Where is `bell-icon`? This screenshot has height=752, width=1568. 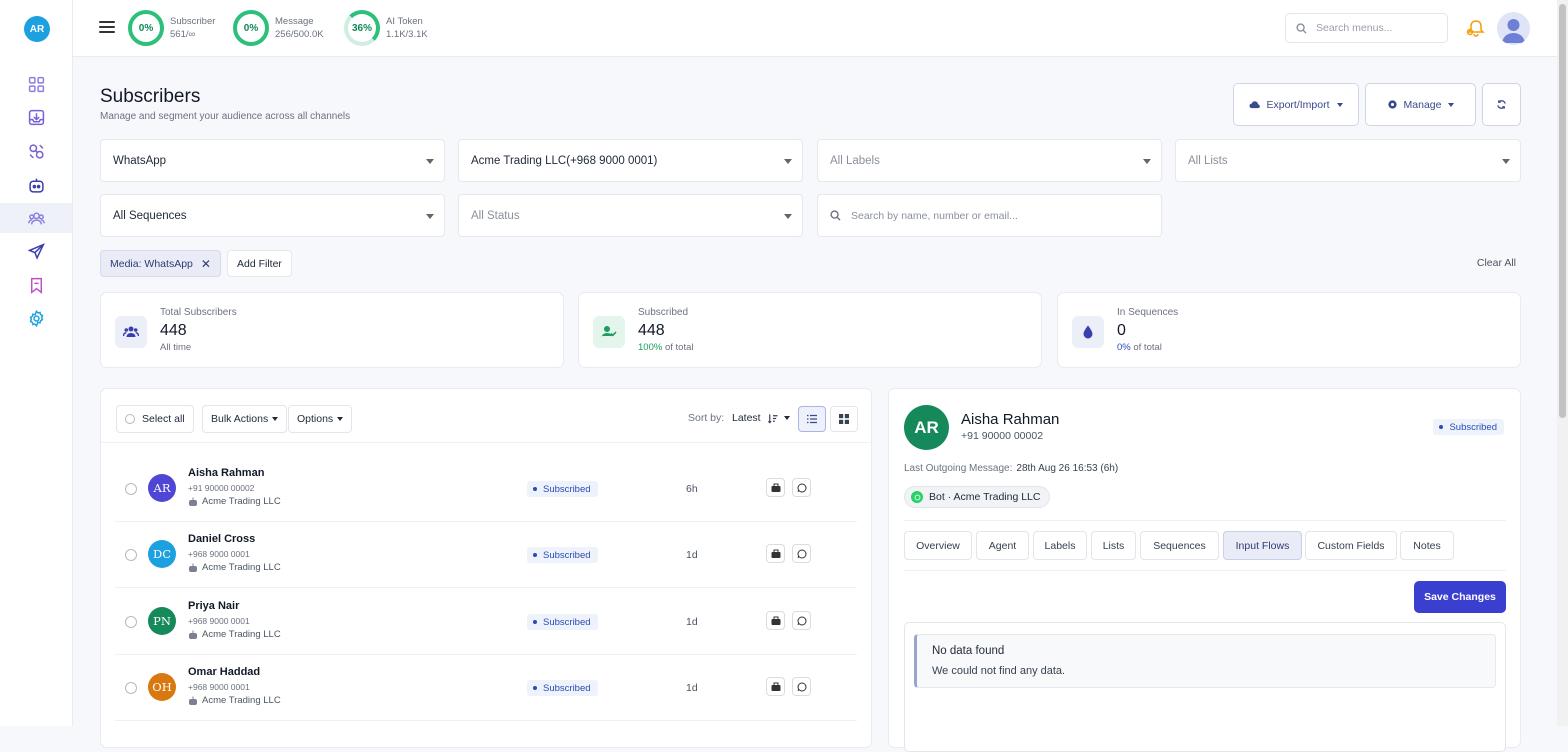 bell-icon is located at coordinates (1477, 28).